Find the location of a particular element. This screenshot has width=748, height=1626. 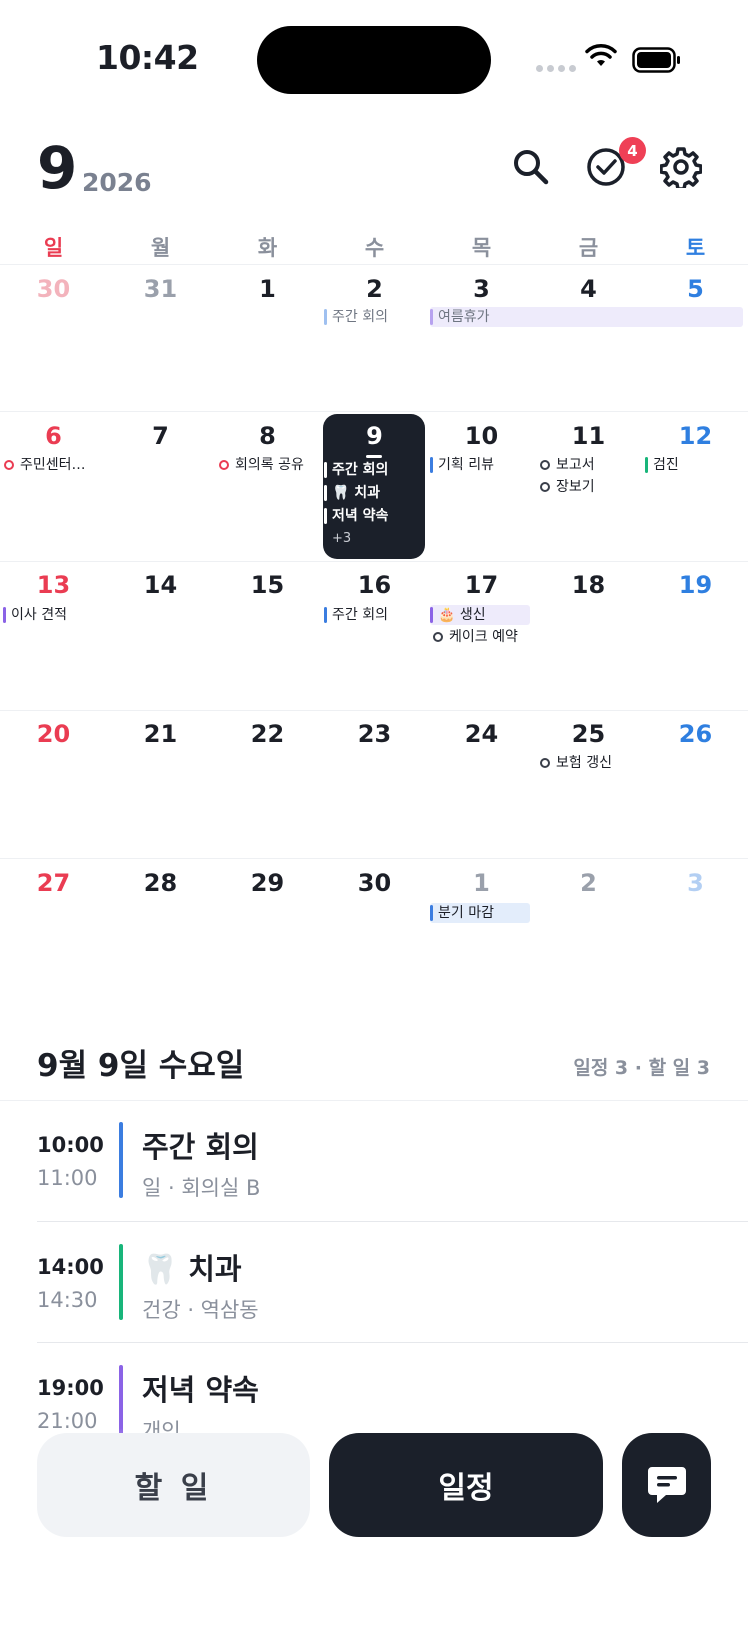

agenda-item-title: 주간 회의 is located at coordinates (200, 1147).